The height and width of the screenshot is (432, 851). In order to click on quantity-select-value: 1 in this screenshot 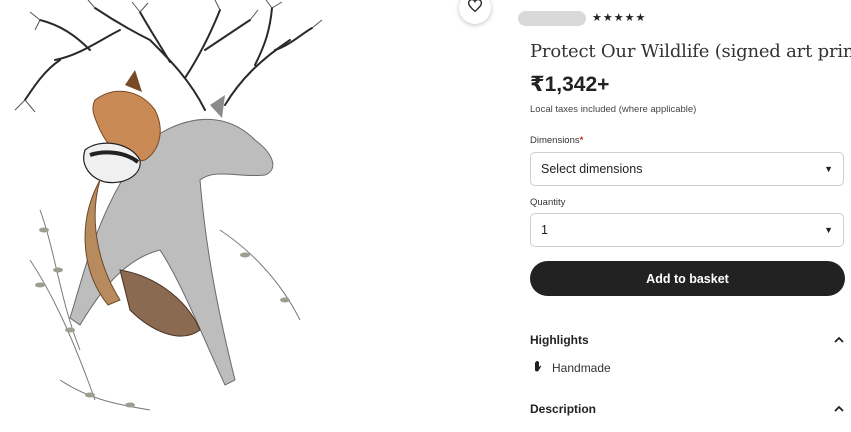, I will do `click(544, 230)`.